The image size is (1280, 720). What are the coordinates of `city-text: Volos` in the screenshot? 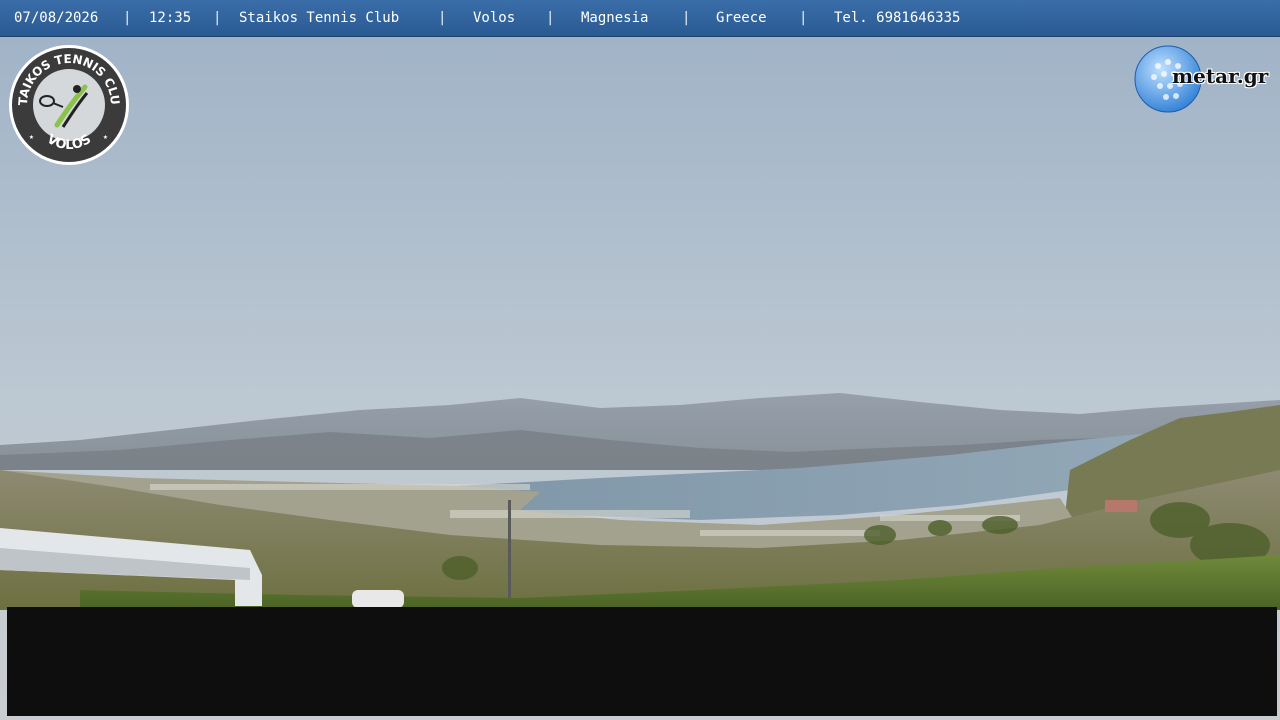 It's located at (494, 18).